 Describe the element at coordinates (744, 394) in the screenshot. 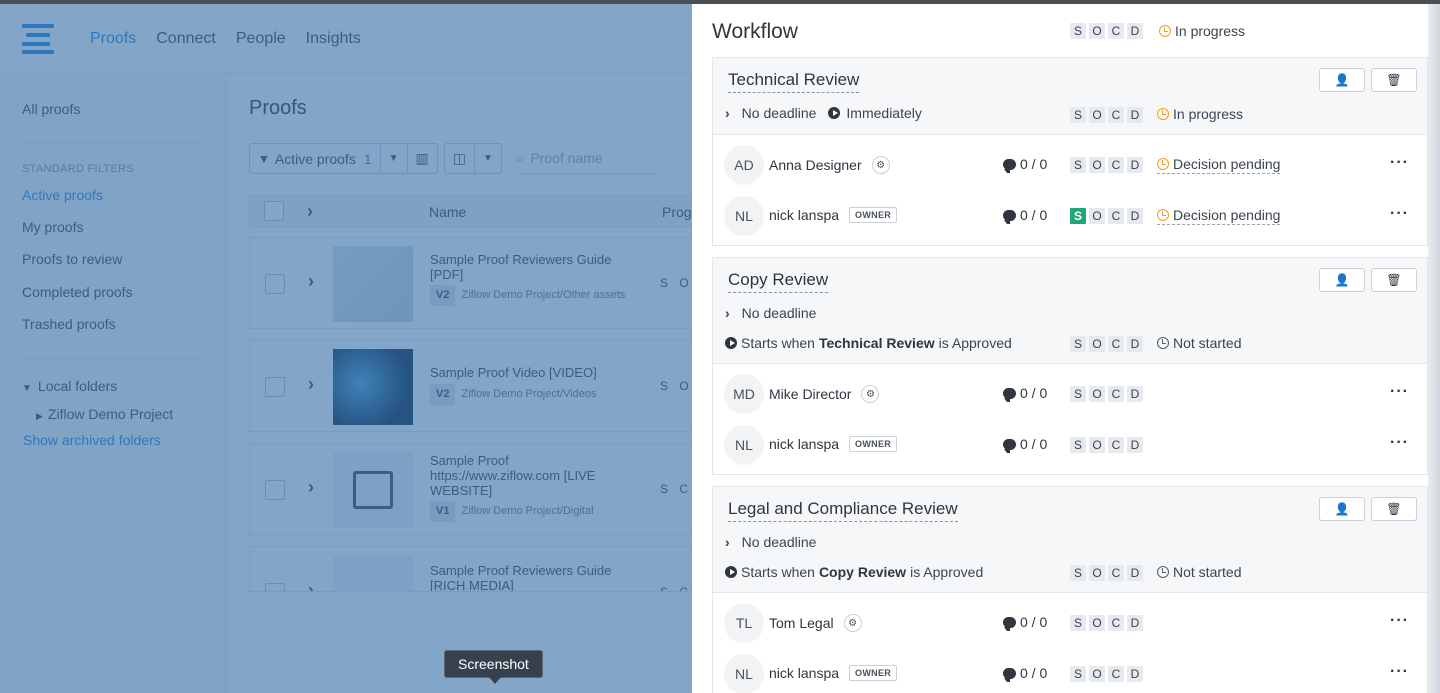

I see `avatar: MD` at that location.